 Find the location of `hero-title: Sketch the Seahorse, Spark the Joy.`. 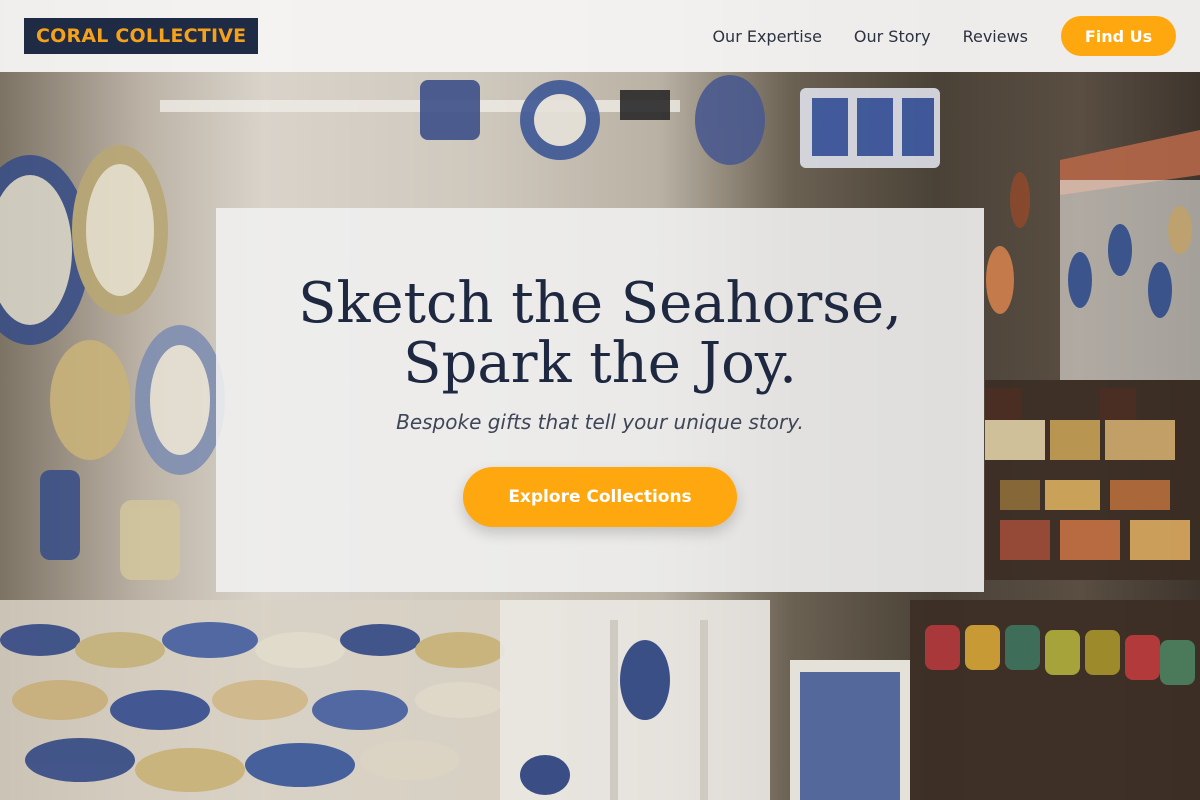

hero-title: Sketch the Seahorse, Spark the Joy. is located at coordinates (600, 334).